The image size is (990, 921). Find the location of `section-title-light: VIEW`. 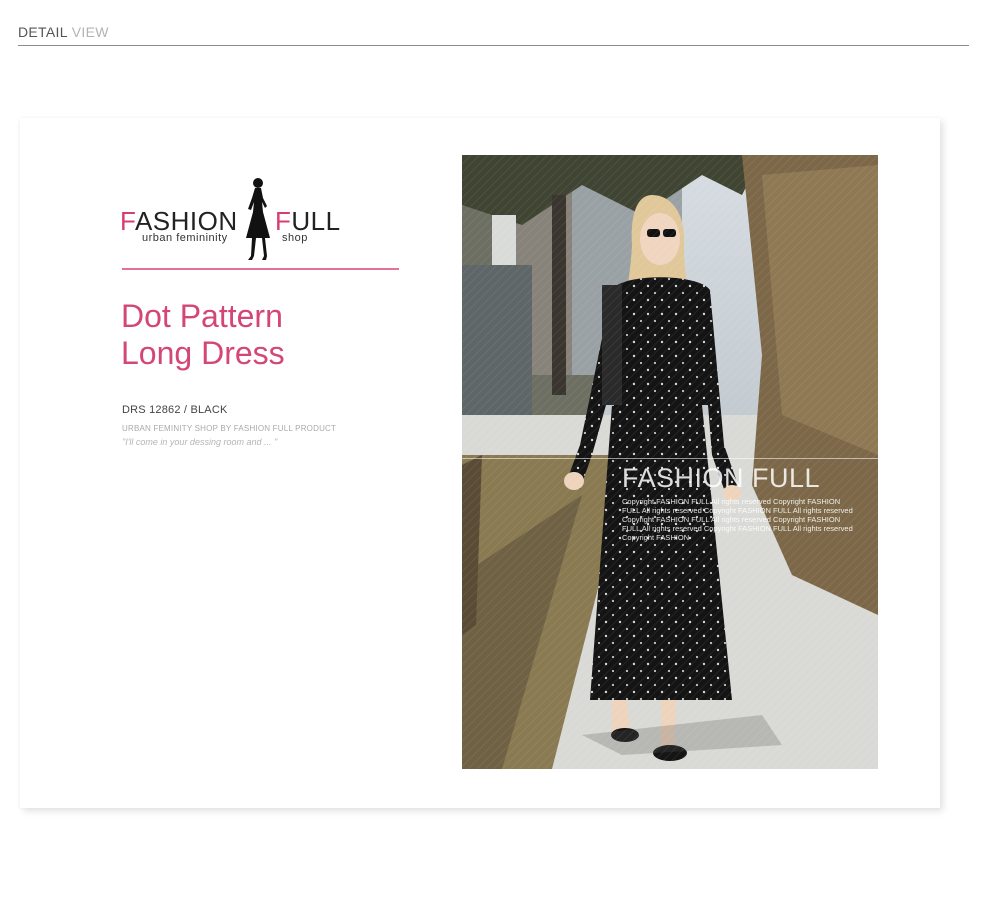

section-title-light: VIEW is located at coordinates (90, 32).